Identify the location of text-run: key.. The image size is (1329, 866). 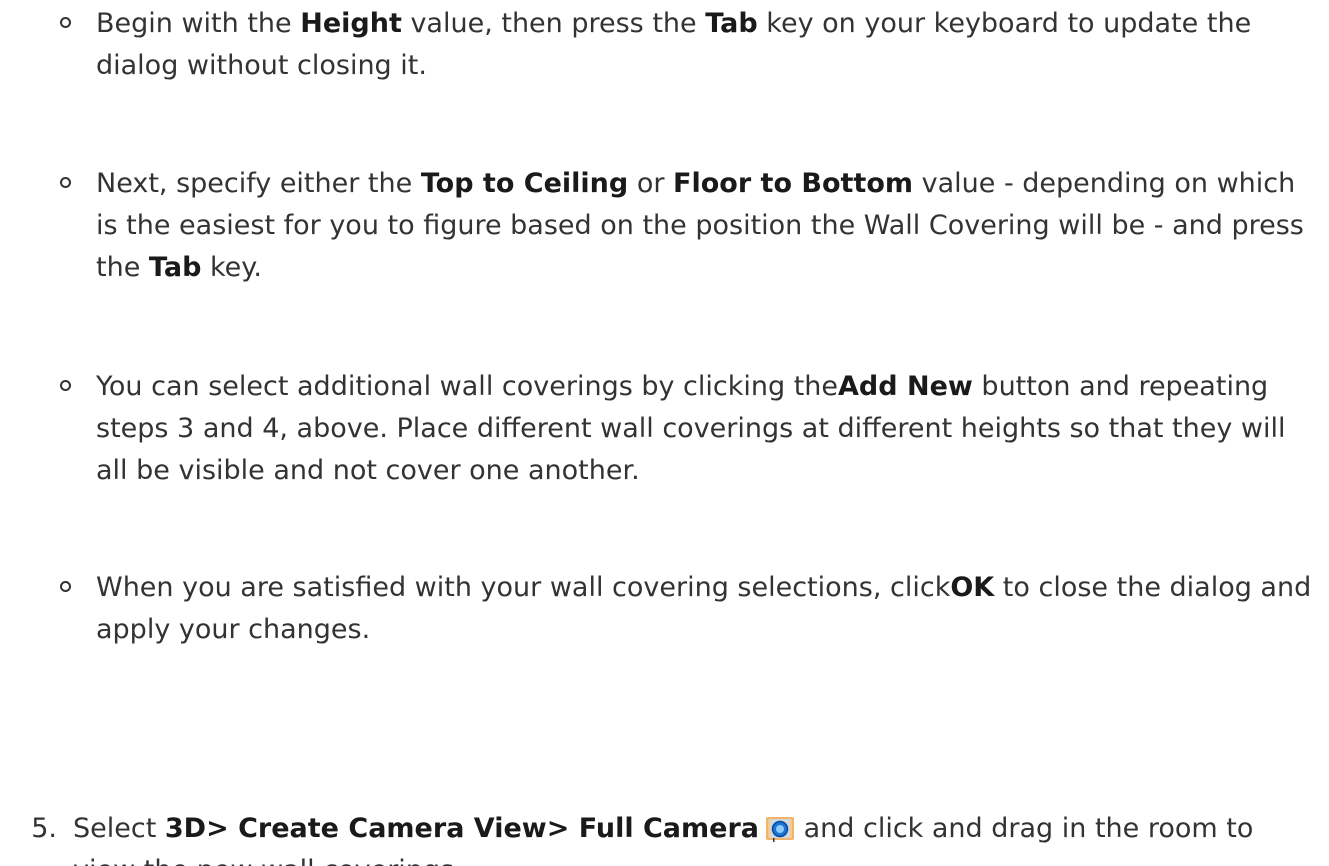
(231, 267).